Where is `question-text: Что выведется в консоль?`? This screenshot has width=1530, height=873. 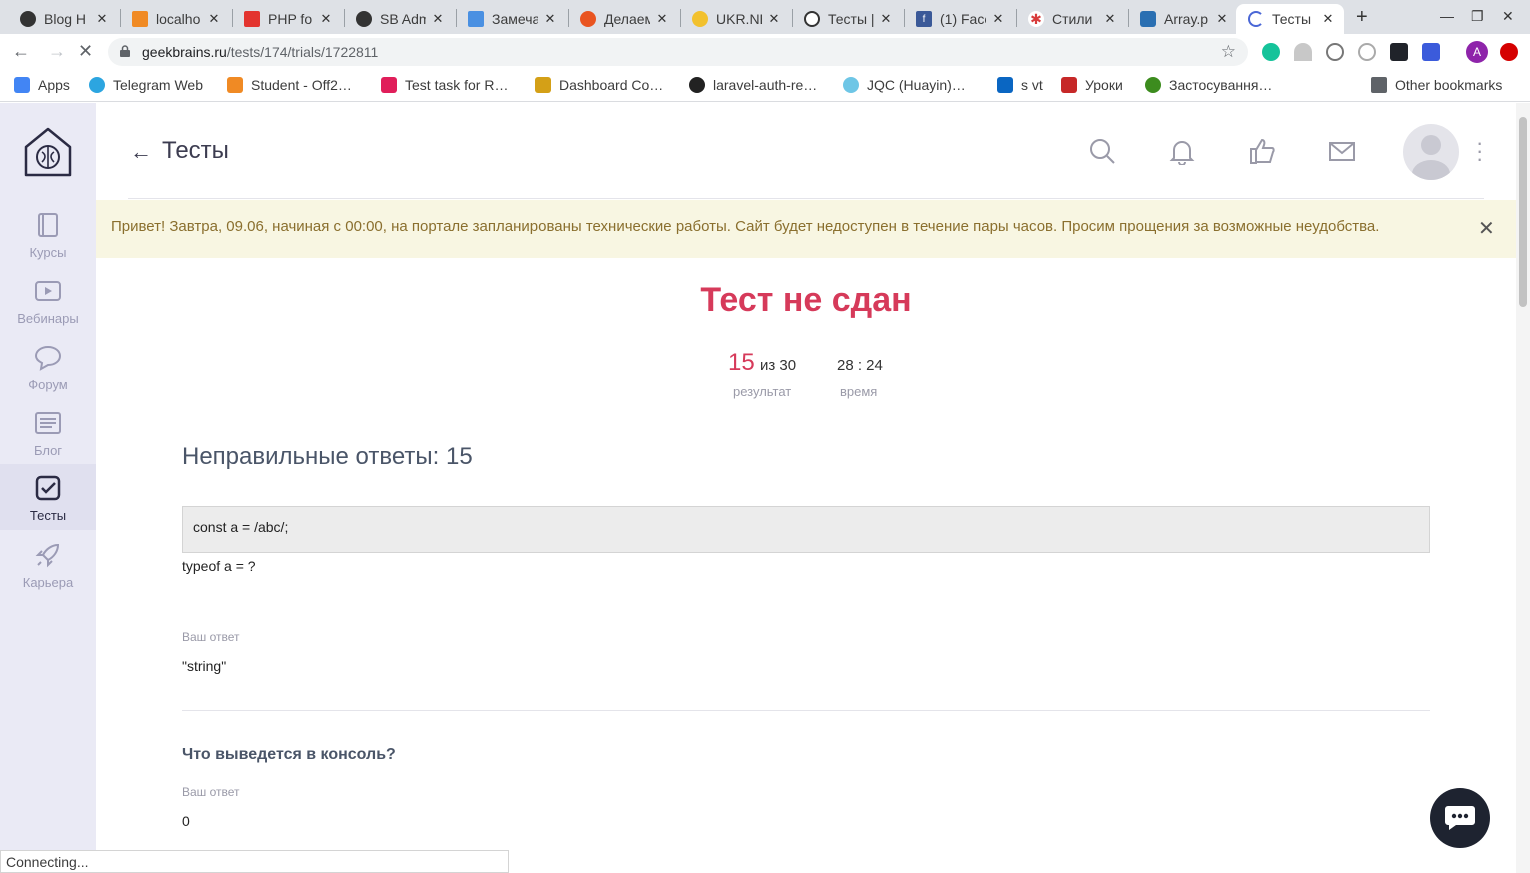
question-text: Что выведется в консоль? is located at coordinates (289, 754).